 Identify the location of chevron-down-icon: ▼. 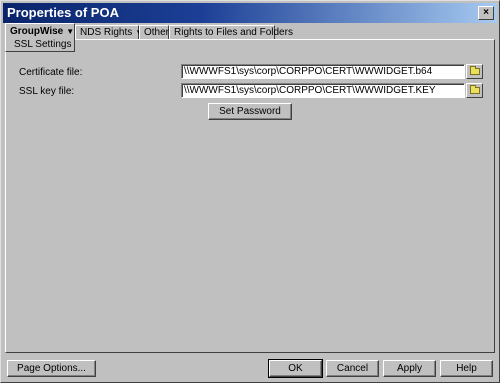
(70, 31).